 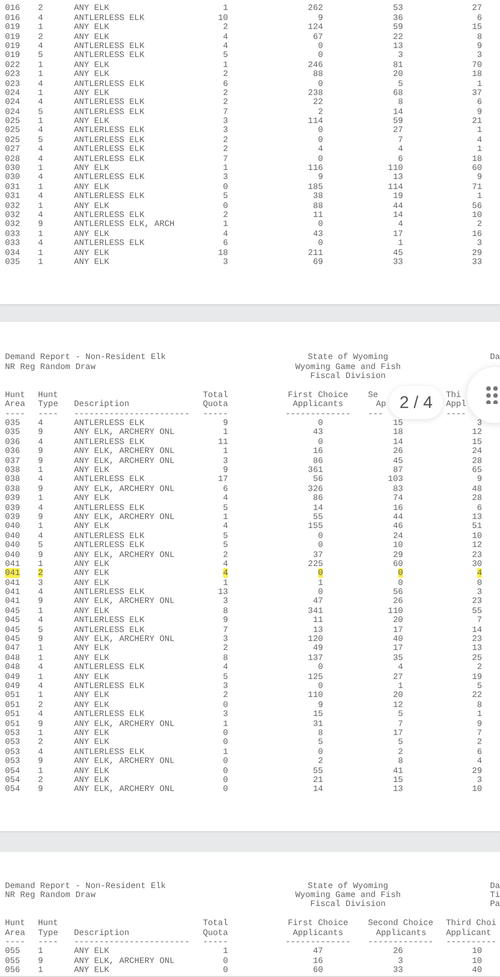 I want to click on table-cell: 48, so click(x=477, y=489).